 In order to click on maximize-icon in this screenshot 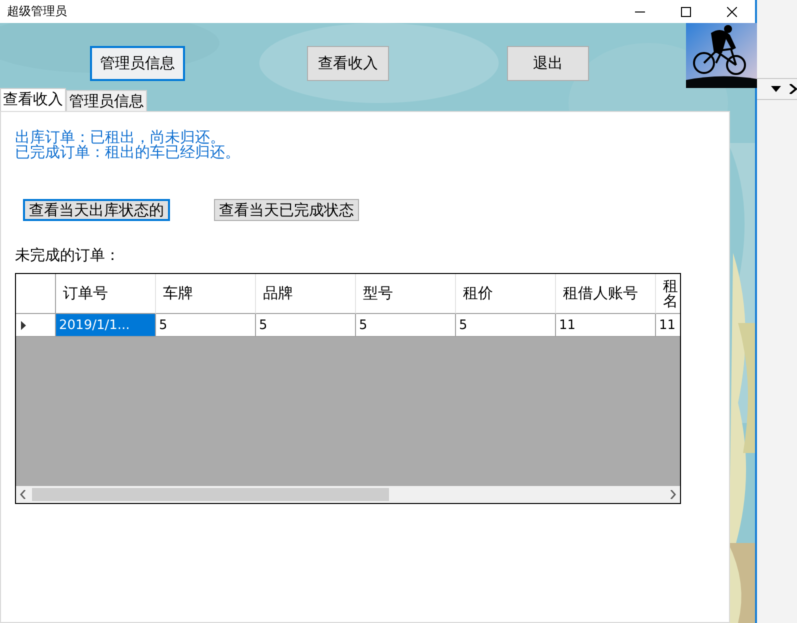, I will do `click(686, 11)`.